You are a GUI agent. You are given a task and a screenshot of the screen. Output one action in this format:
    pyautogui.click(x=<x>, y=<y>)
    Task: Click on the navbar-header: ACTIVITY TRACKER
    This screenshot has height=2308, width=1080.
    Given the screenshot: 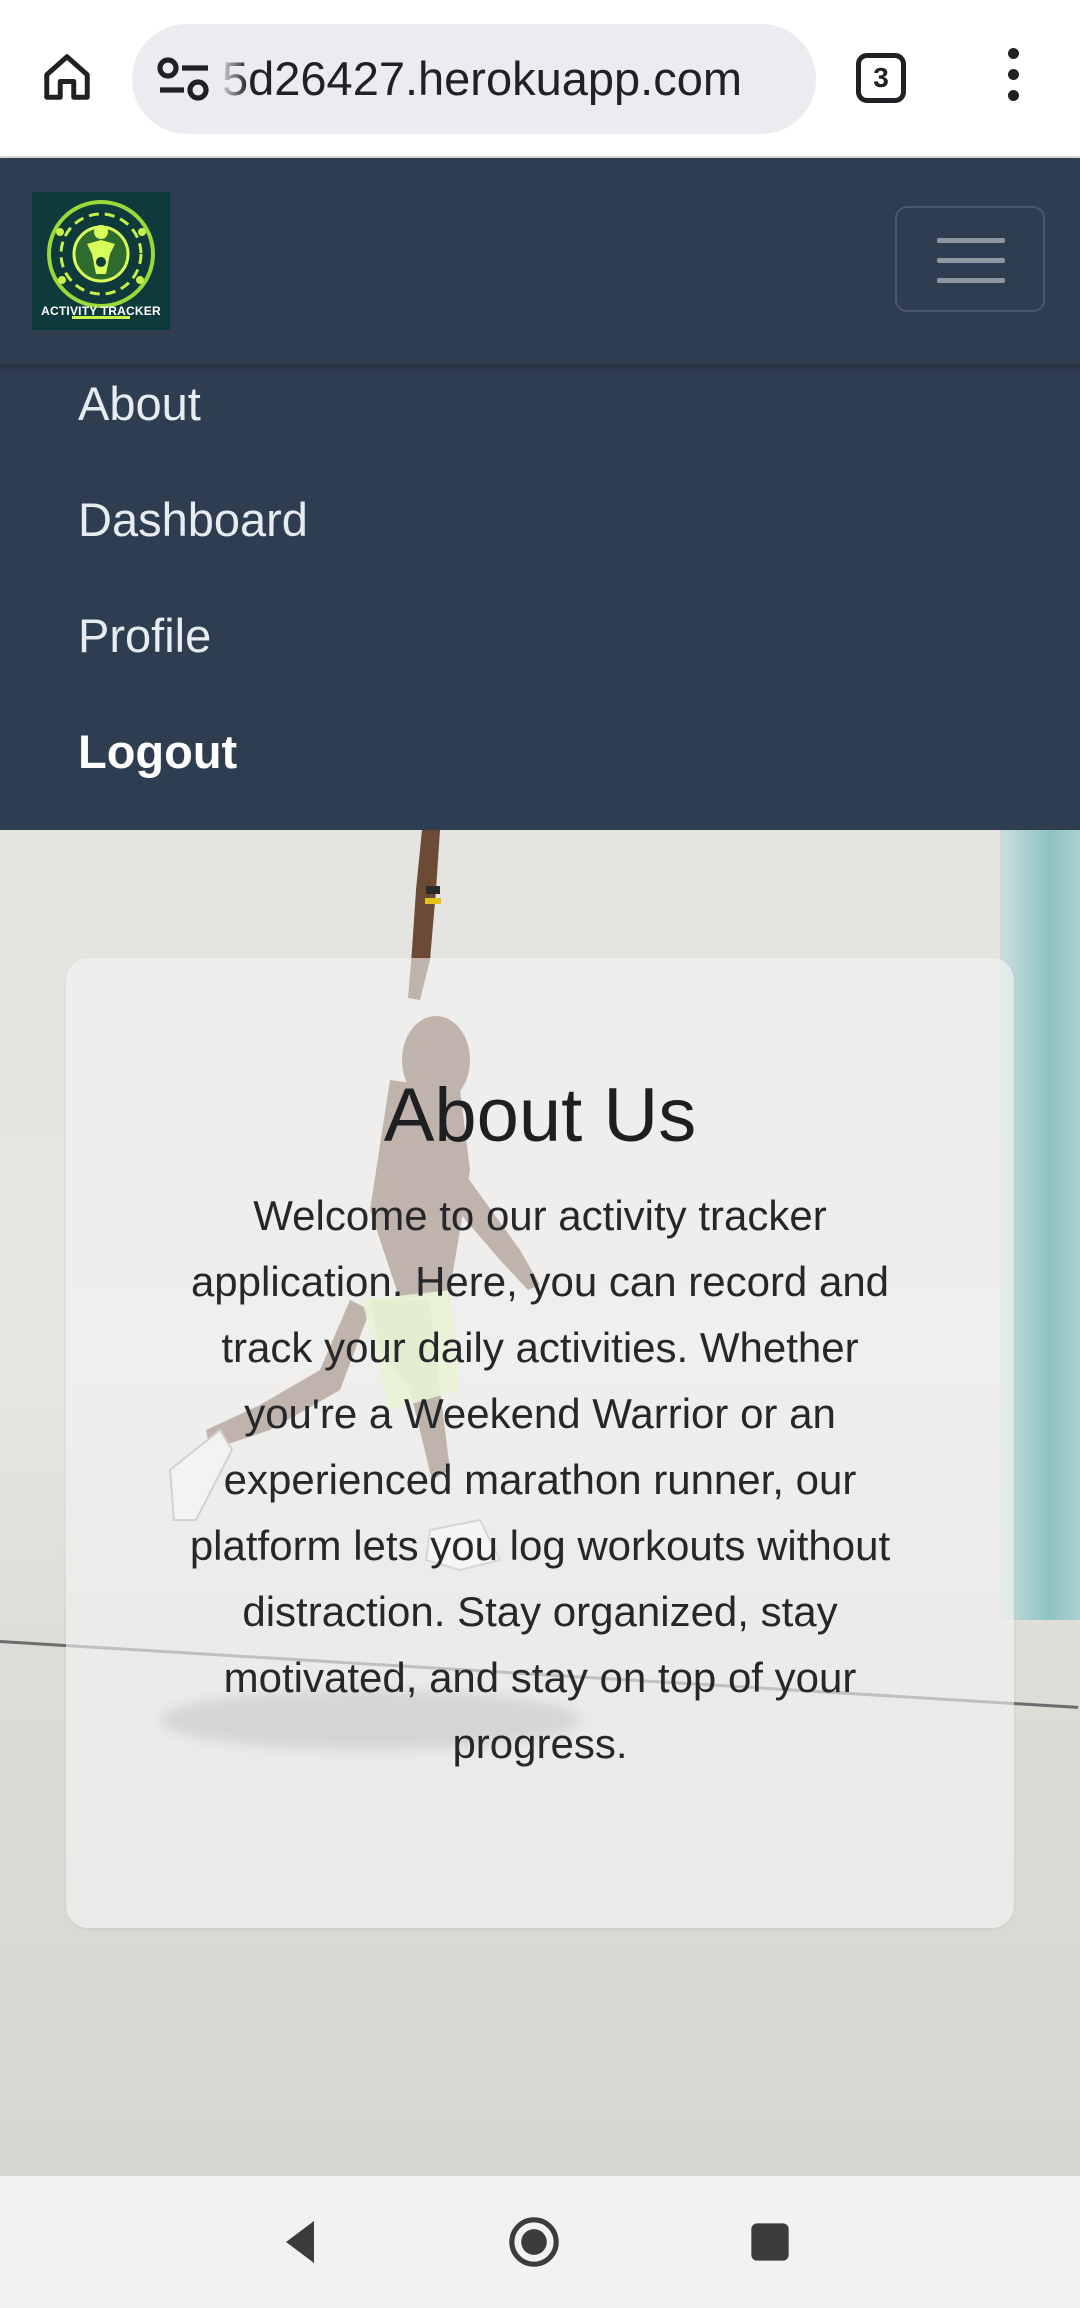 What is the action you would take?
    pyautogui.click(x=540, y=261)
    